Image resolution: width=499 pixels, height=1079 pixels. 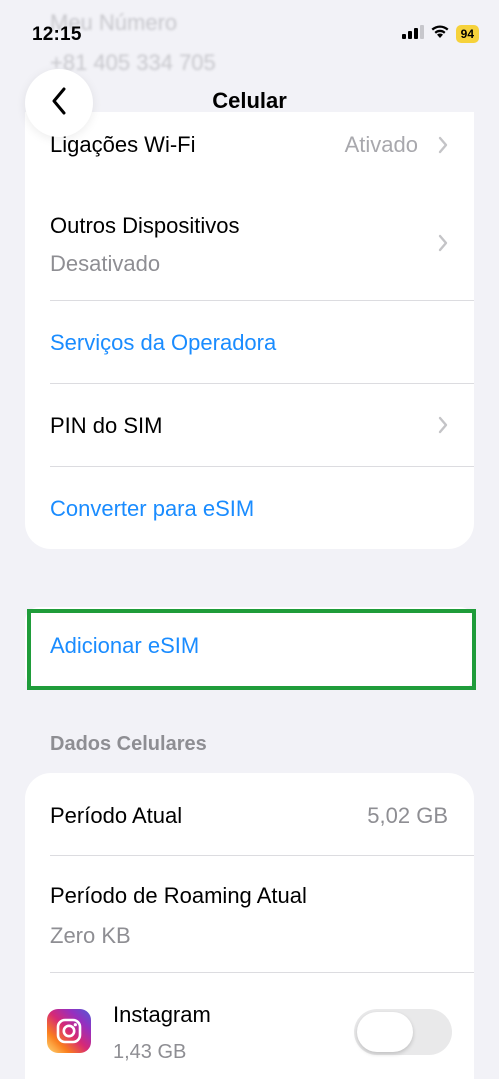 What do you see at coordinates (249, 30) in the screenshot?
I see `status-bar: 12:15 94` at bounding box center [249, 30].